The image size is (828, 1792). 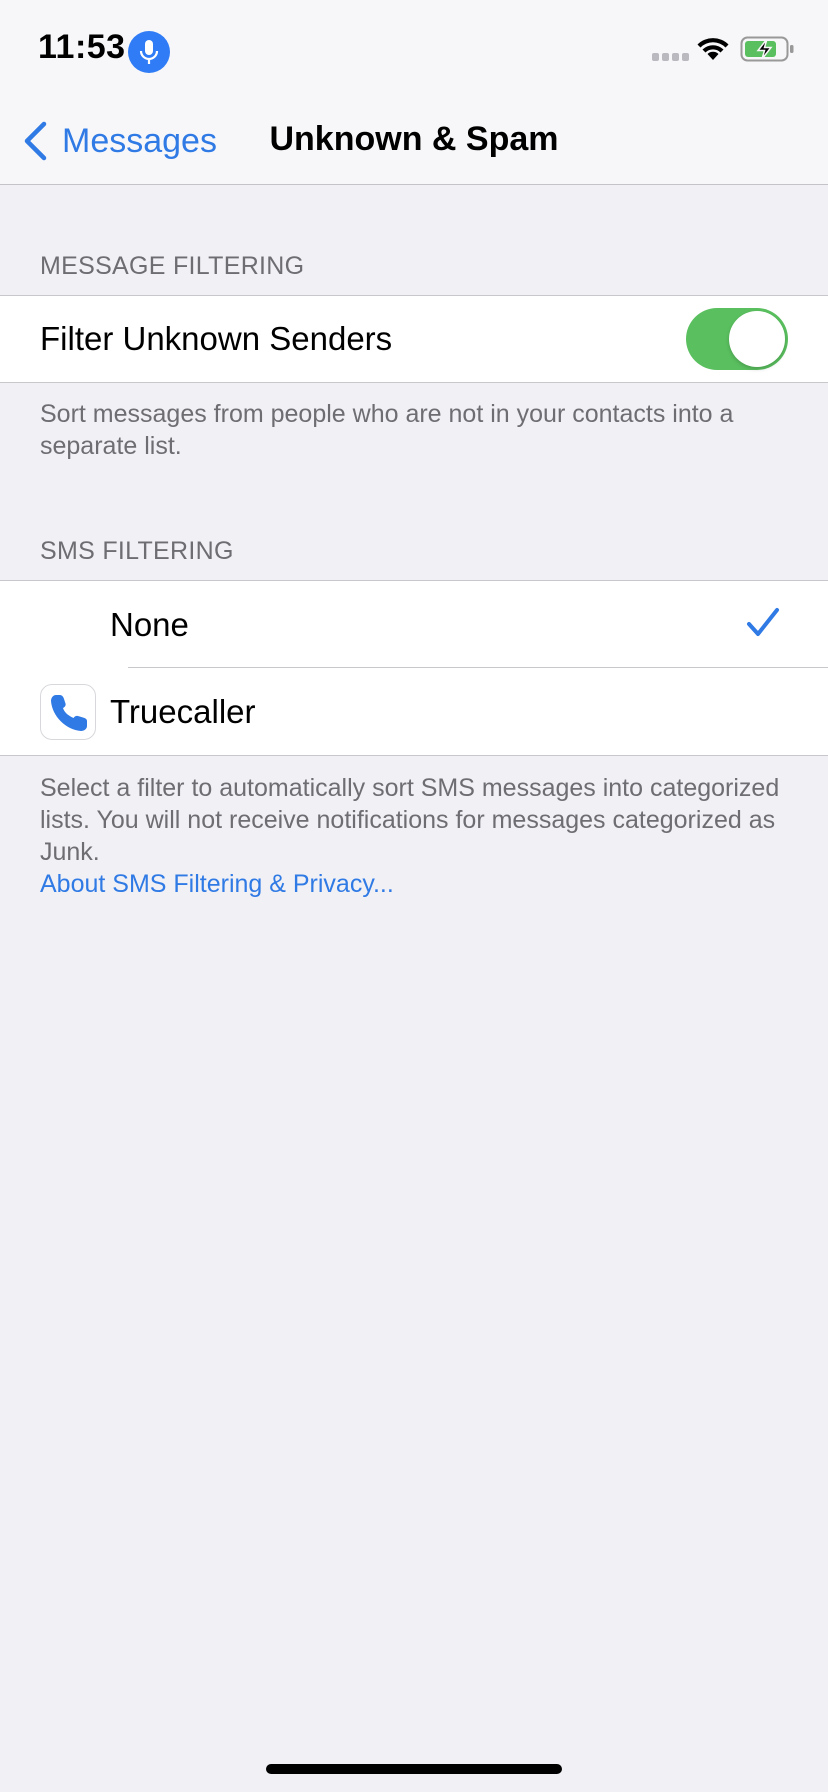 I want to click on chevron-left-icon, so click(x=35, y=141).